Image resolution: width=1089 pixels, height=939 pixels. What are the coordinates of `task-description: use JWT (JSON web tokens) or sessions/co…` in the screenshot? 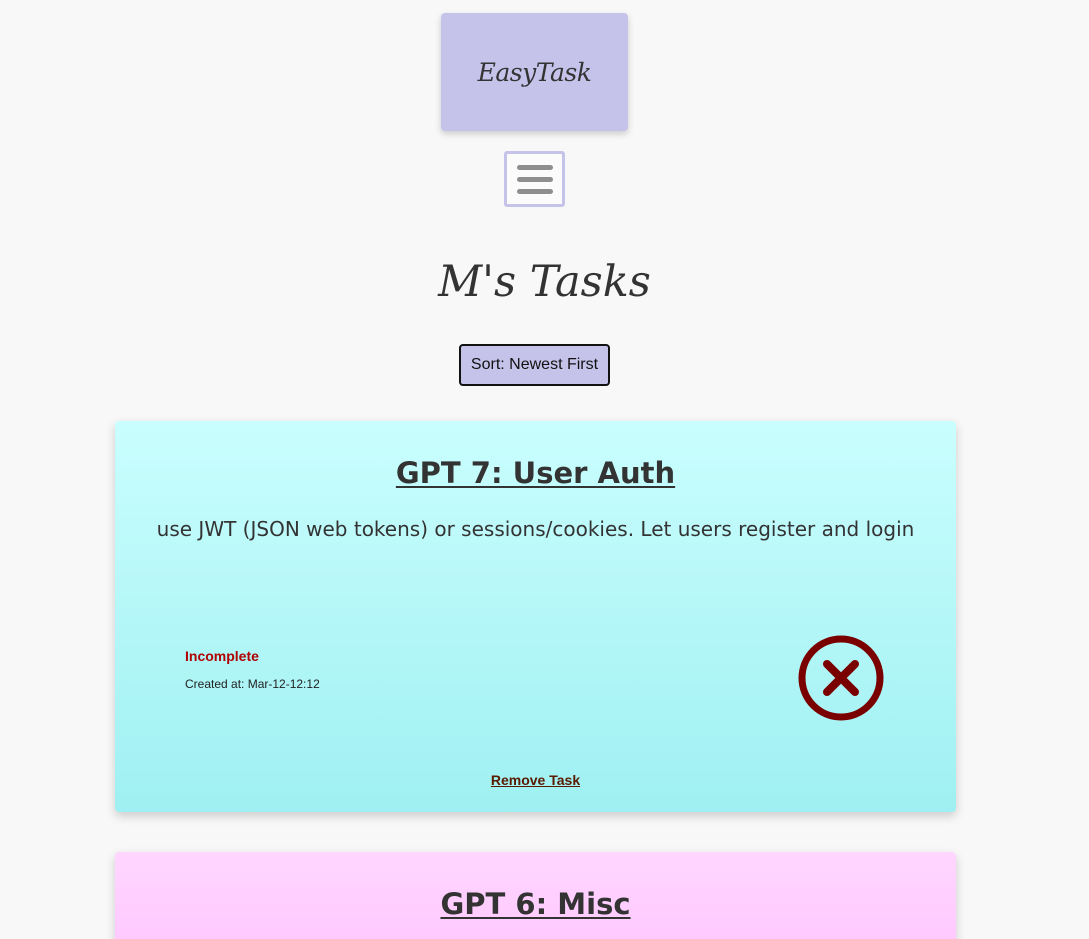 It's located at (535, 529).